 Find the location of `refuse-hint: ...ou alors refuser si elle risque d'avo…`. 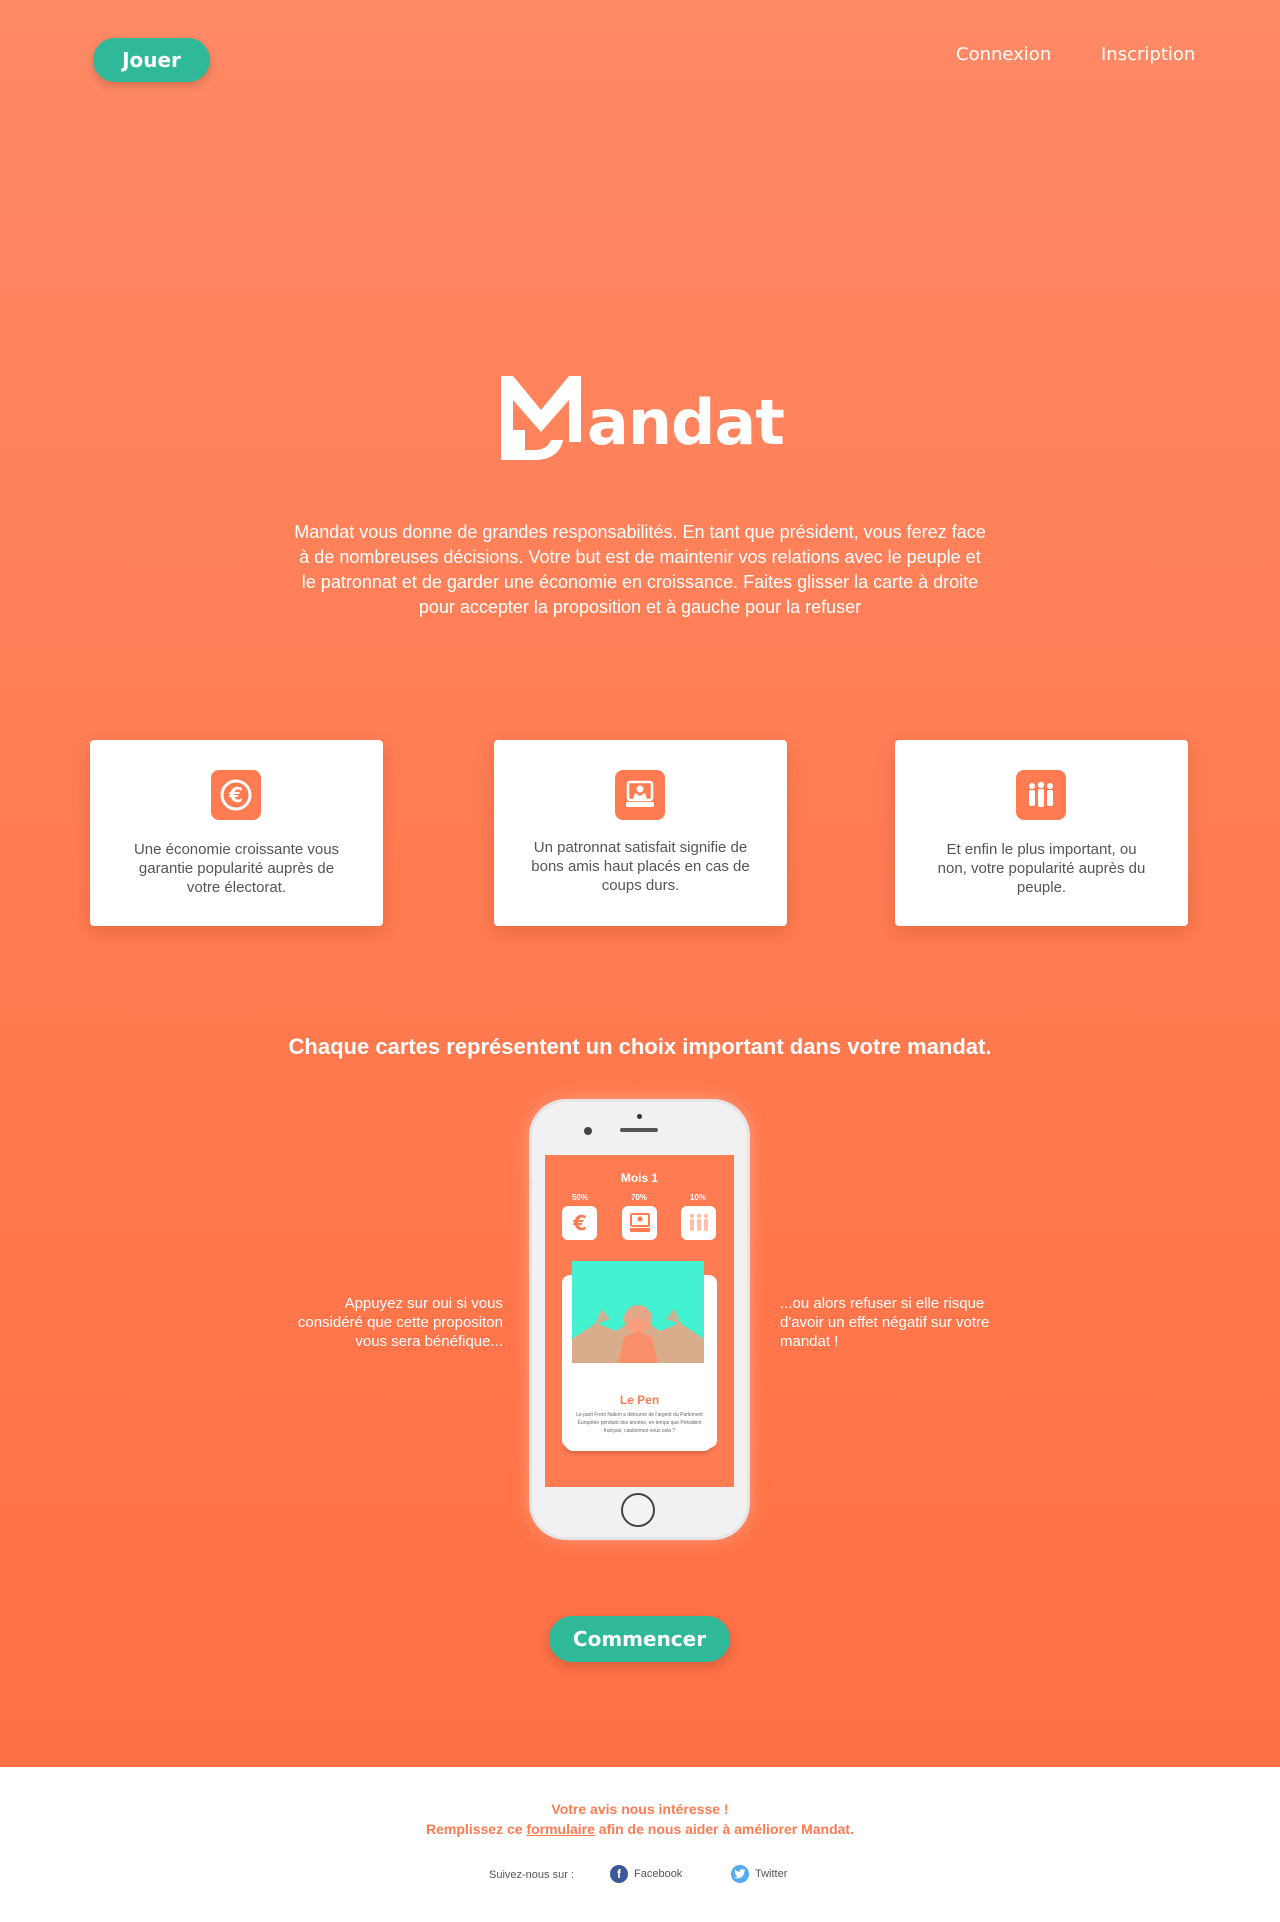

refuse-hint: ...ou alors refuser si elle risque d'avo… is located at coordinates (885, 1322).